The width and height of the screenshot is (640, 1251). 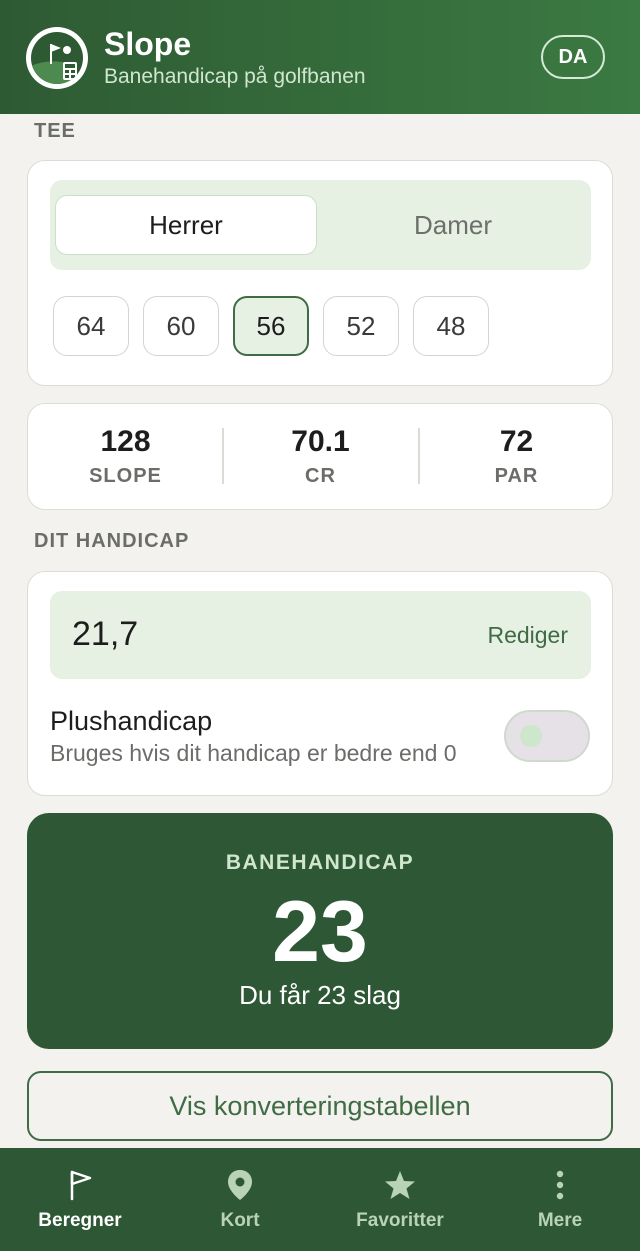 What do you see at coordinates (80, 1185) in the screenshot?
I see `flag-icon` at bounding box center [80, 1185].